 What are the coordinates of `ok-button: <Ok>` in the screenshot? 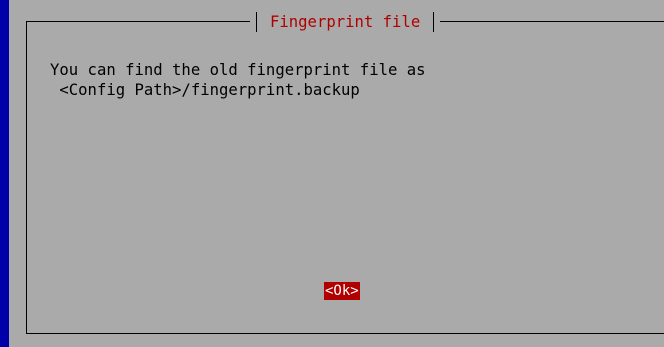 It's located at (342, 291).